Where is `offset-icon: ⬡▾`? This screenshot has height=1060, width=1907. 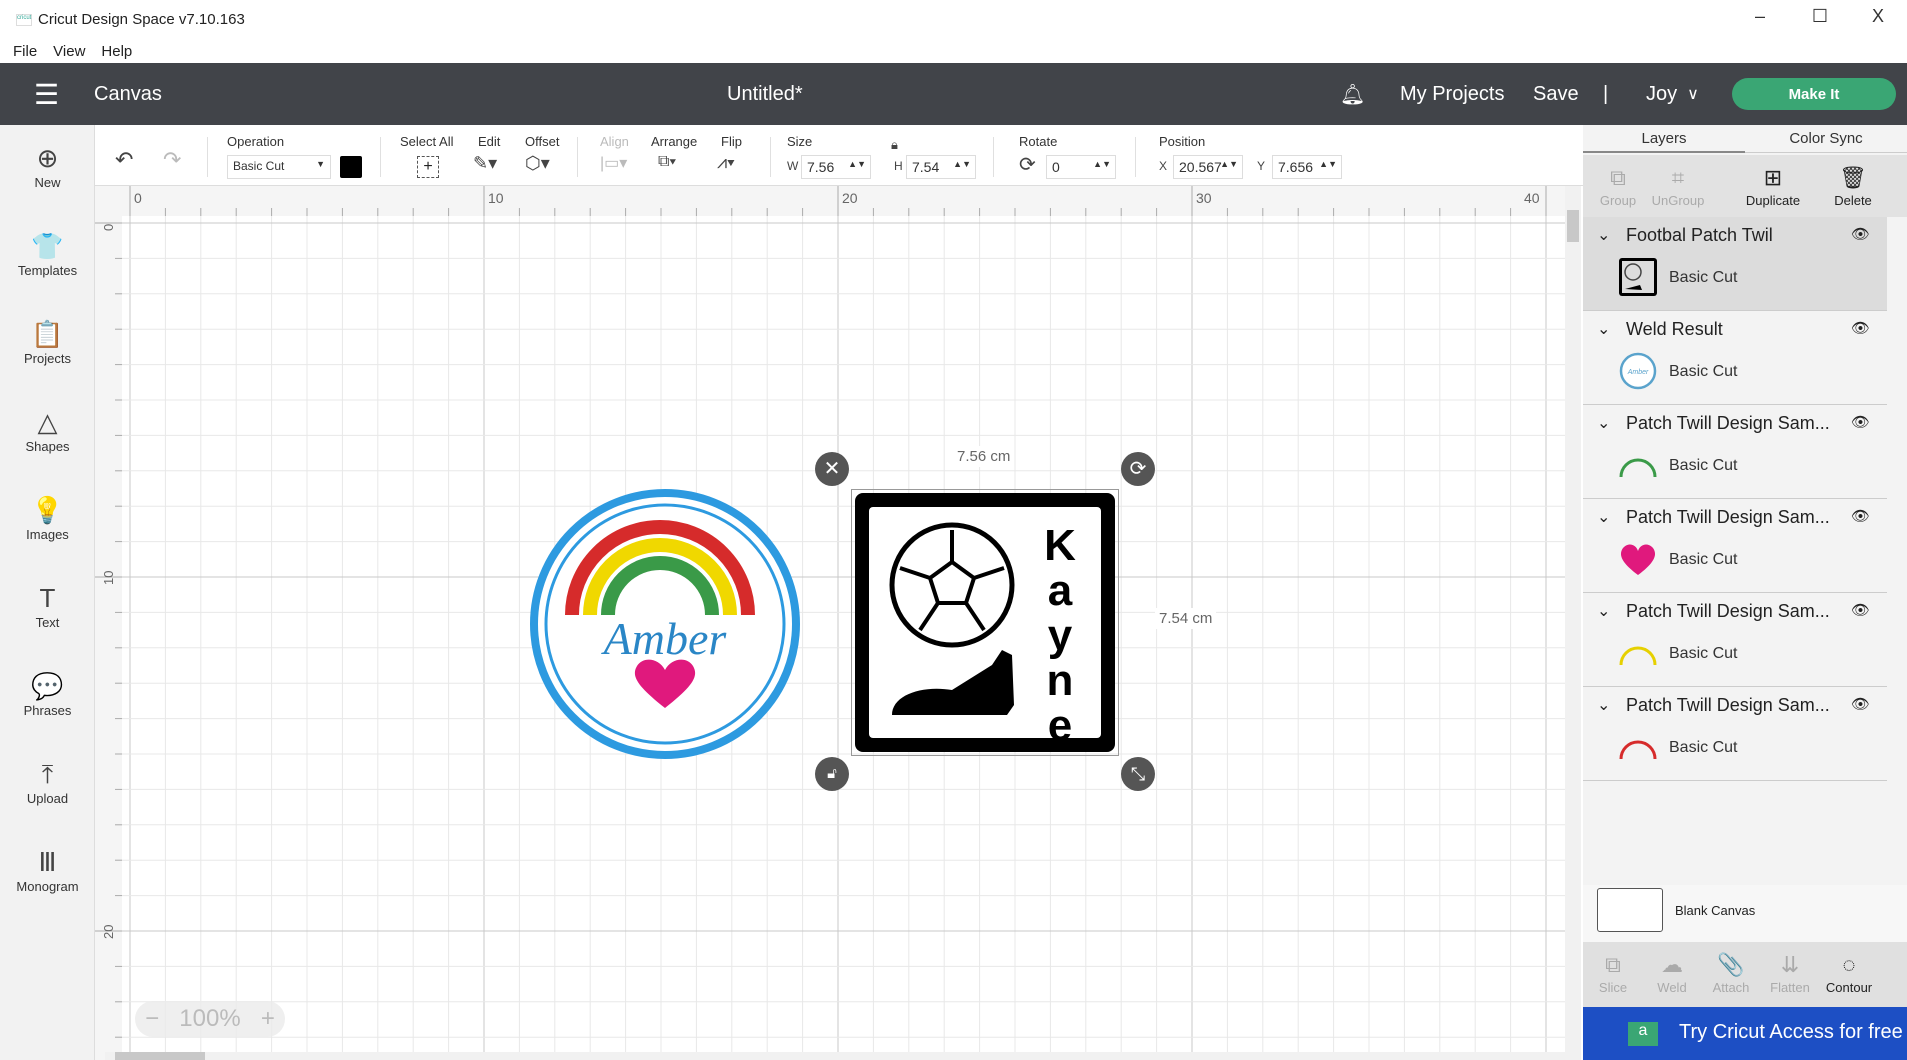 offset-icon: ⬡▾ is located at coordinates (537, 163).